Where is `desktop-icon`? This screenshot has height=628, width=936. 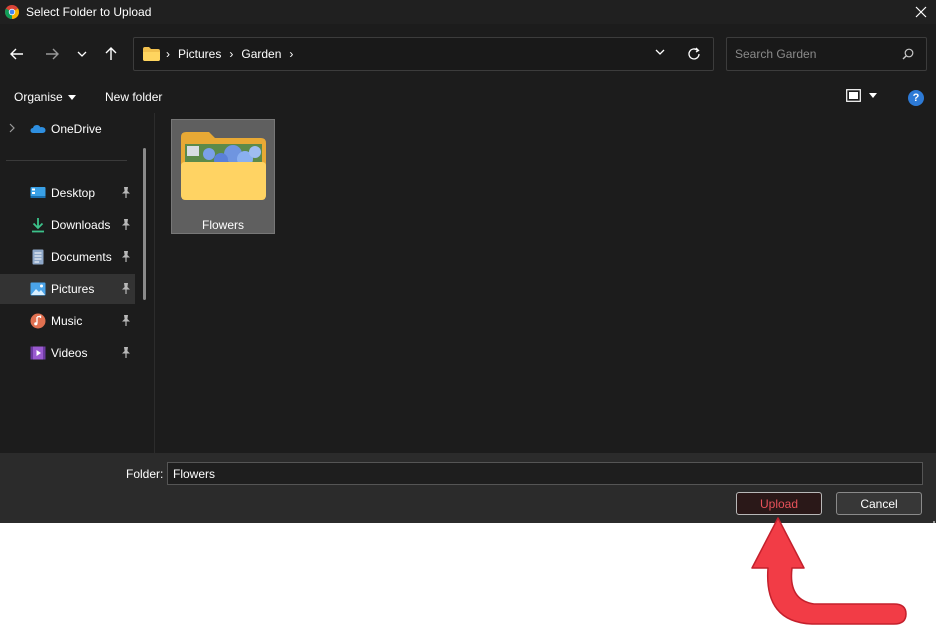 desktop-icon is located at coordinates (38, 192).